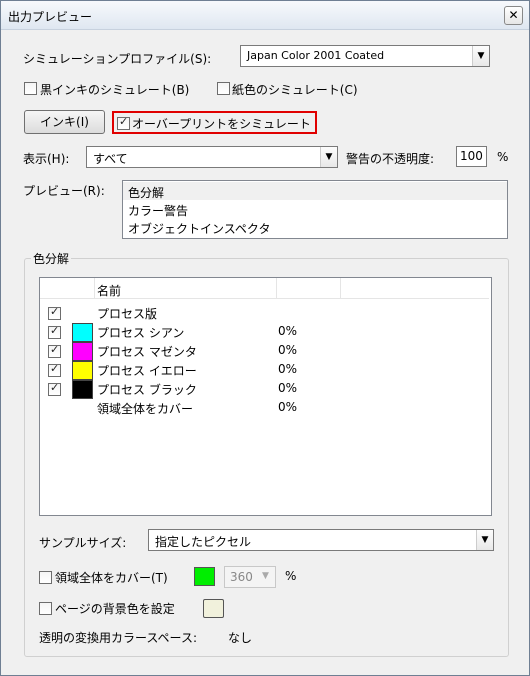 This screenshot has height=676, width=530. Describe the element at coordinates (45, 608) in the screenshot. I see `page-bg-checkbox` at that location.